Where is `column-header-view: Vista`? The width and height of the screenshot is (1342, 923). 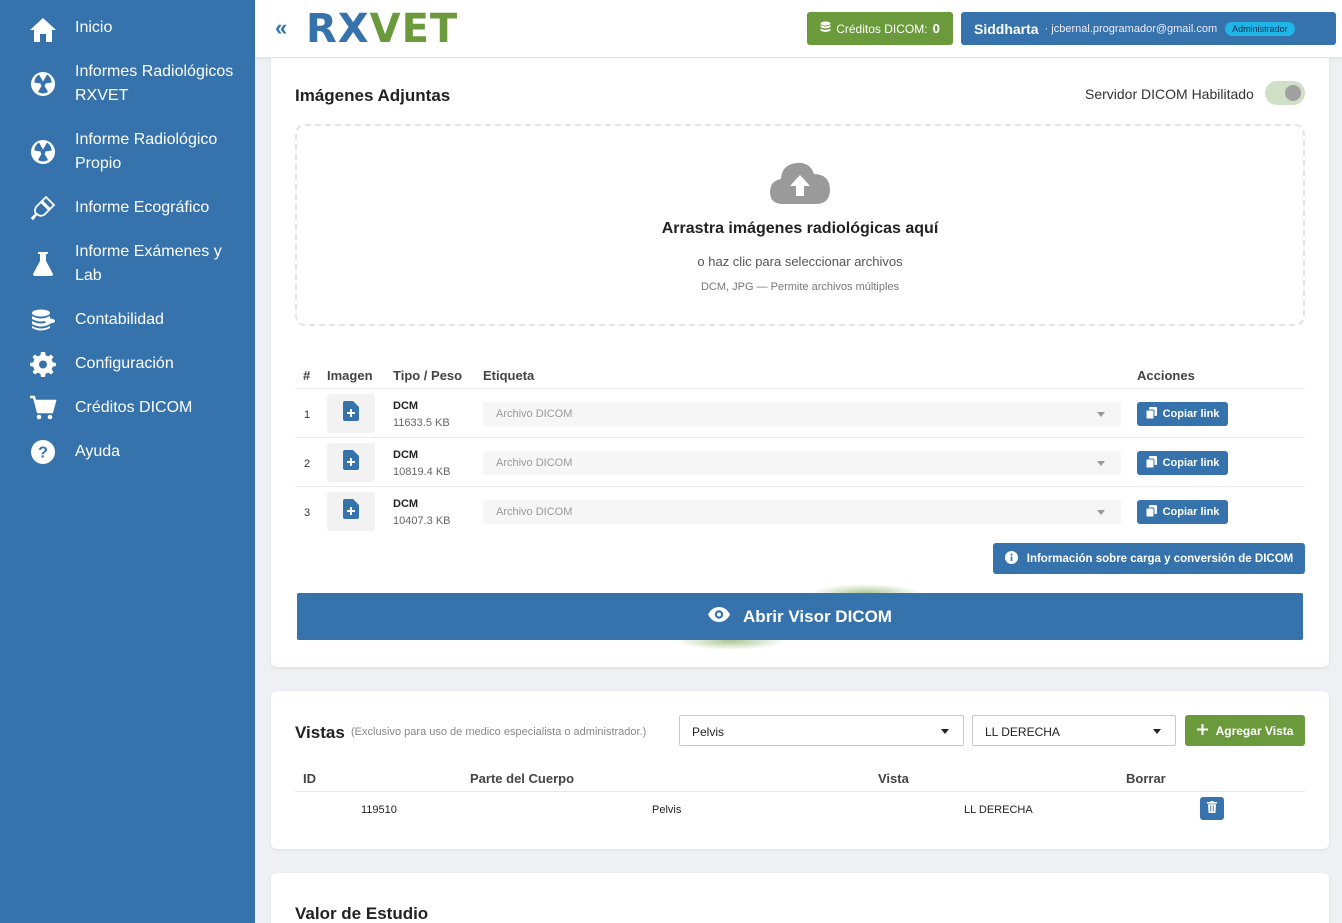
column-header-view: Vista is located at coordinates (893, 778).